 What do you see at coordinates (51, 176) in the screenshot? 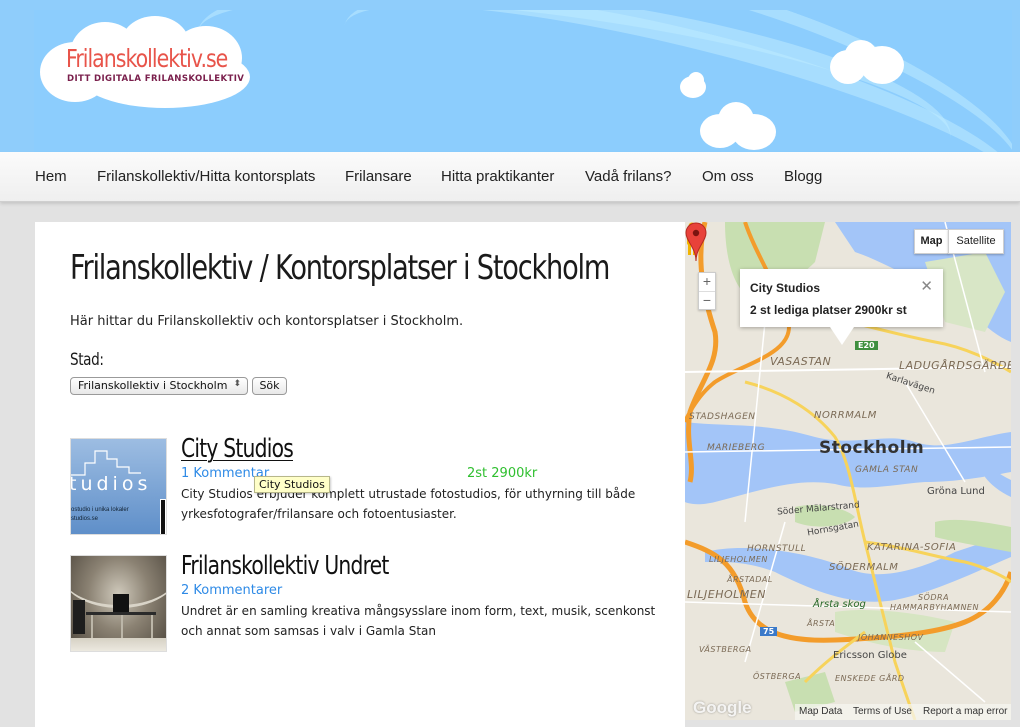
I see `nav-item-hem: Hem` at bounding box center [51, 176].